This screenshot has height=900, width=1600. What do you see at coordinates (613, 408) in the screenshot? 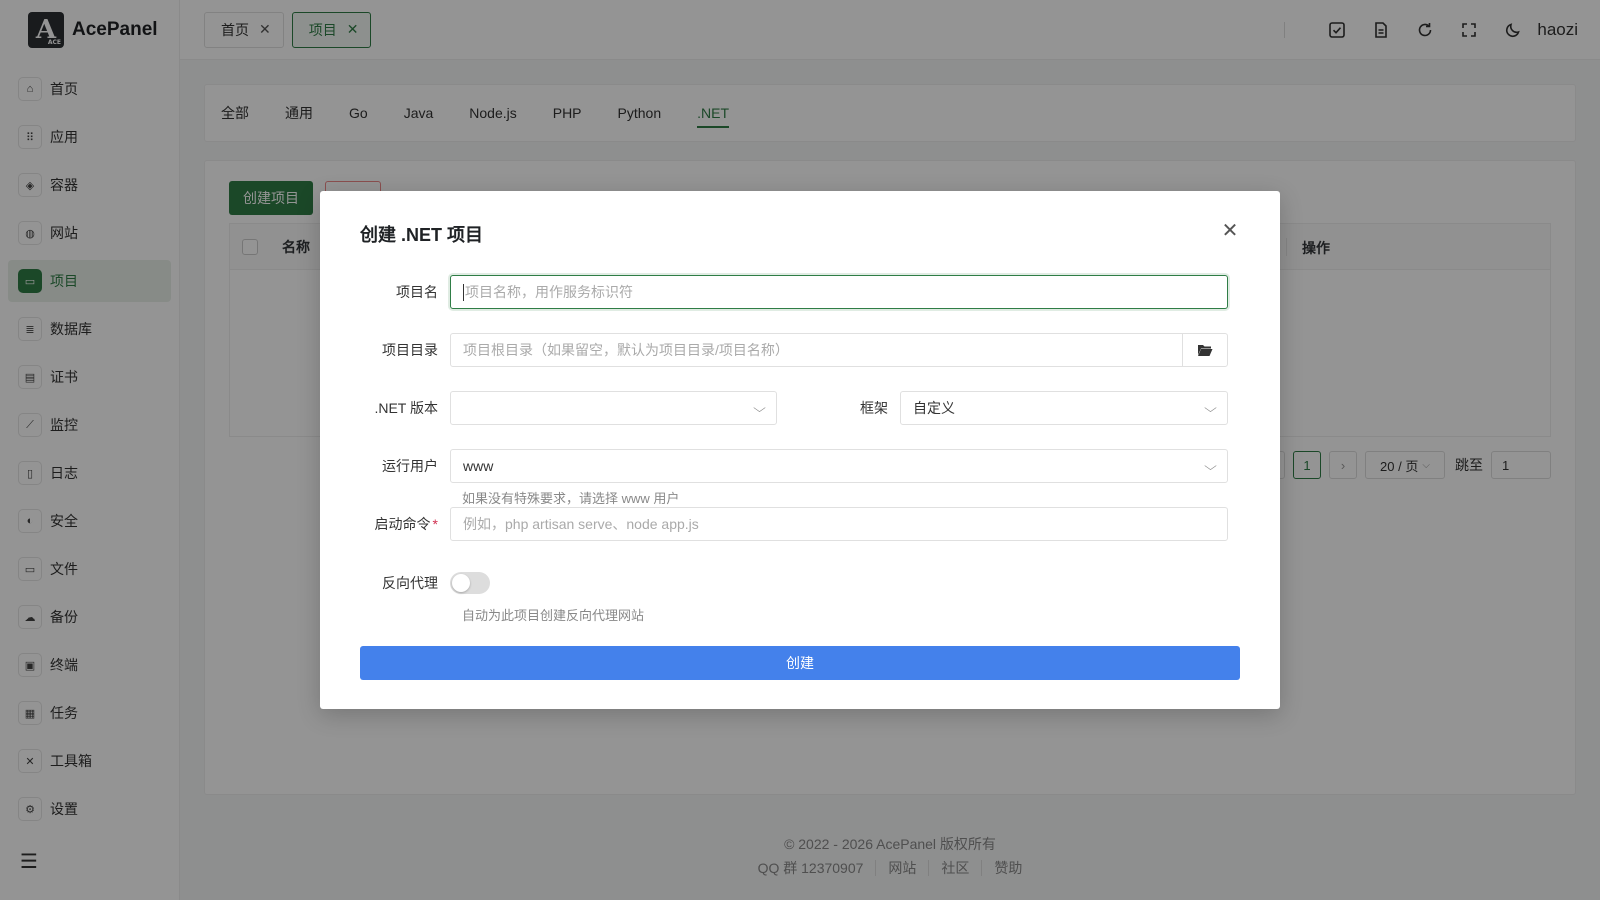
I see `dotnet-version-select: ⌵` at bounding box center [613, 408].